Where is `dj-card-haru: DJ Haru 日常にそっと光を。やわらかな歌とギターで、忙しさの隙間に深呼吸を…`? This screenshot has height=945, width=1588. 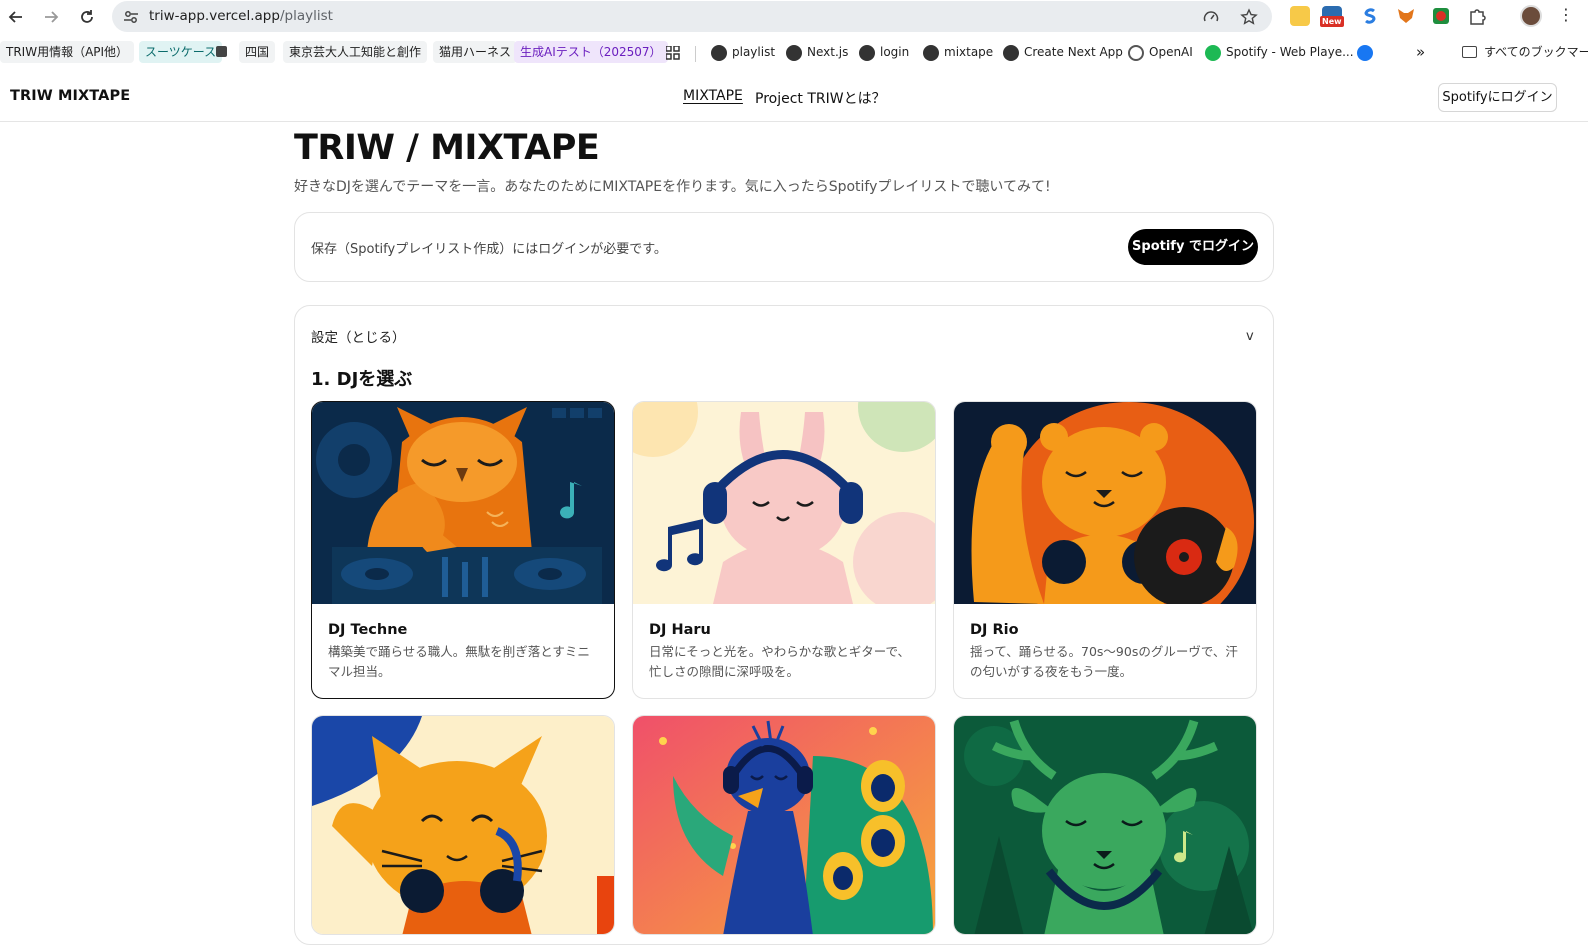
dj-card-haru: DJ Haru 日常にそっと光を。やわらかな歌とギターで、忙しさの隙間に深呼吸を… is located at coordinates (784, 550).